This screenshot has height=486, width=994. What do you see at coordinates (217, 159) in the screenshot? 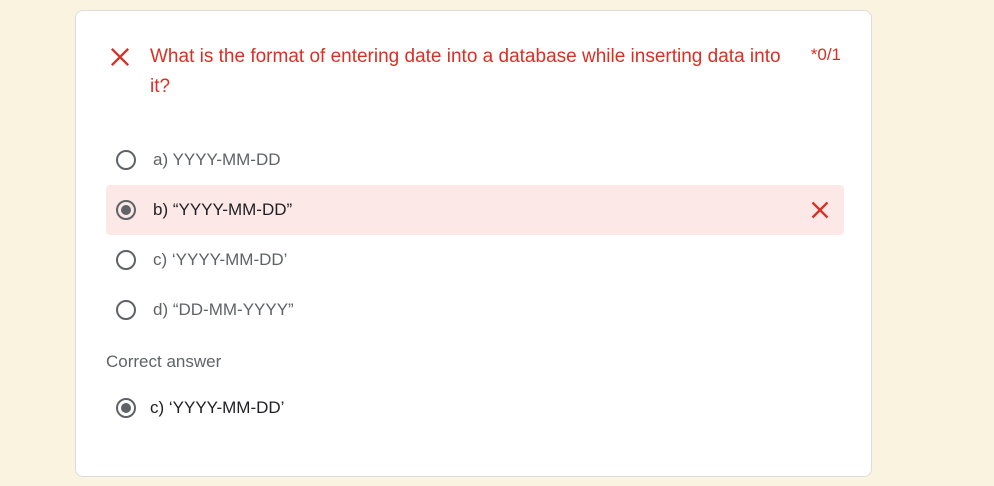
I see `option-label: a) YYYY-MM-DD` at bounding box center [217, 159].